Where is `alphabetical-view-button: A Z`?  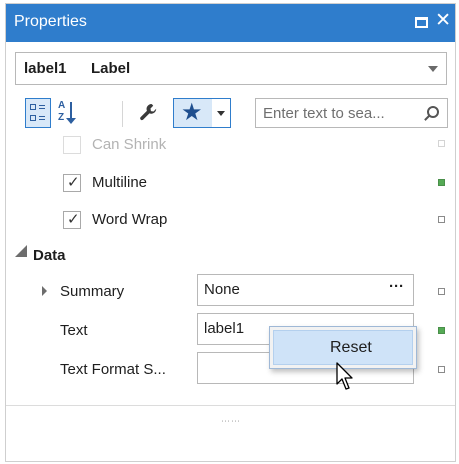 alphabetical-view-button: A Z is located at coordinates (68, 113).